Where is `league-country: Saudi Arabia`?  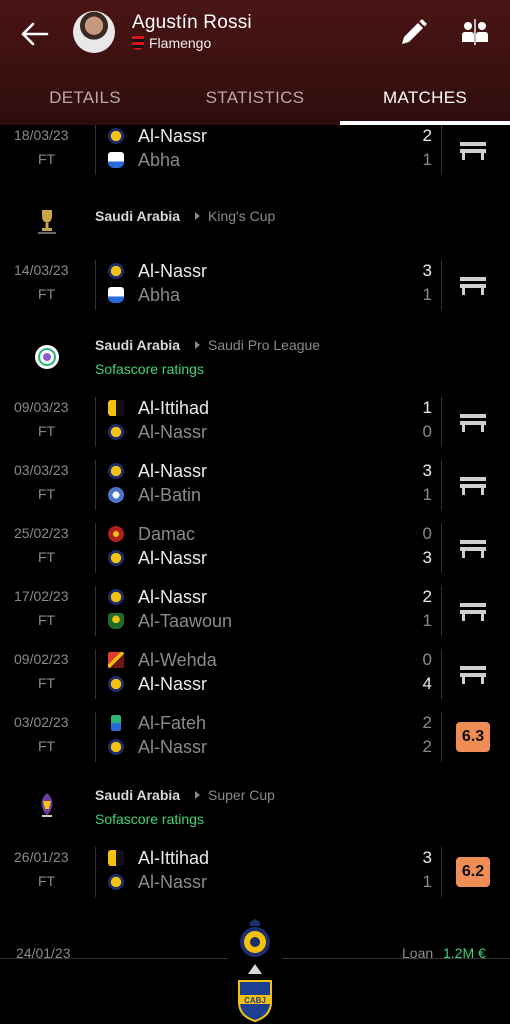
league-country: Saudi Arabia is located at coordinates (138, 216).